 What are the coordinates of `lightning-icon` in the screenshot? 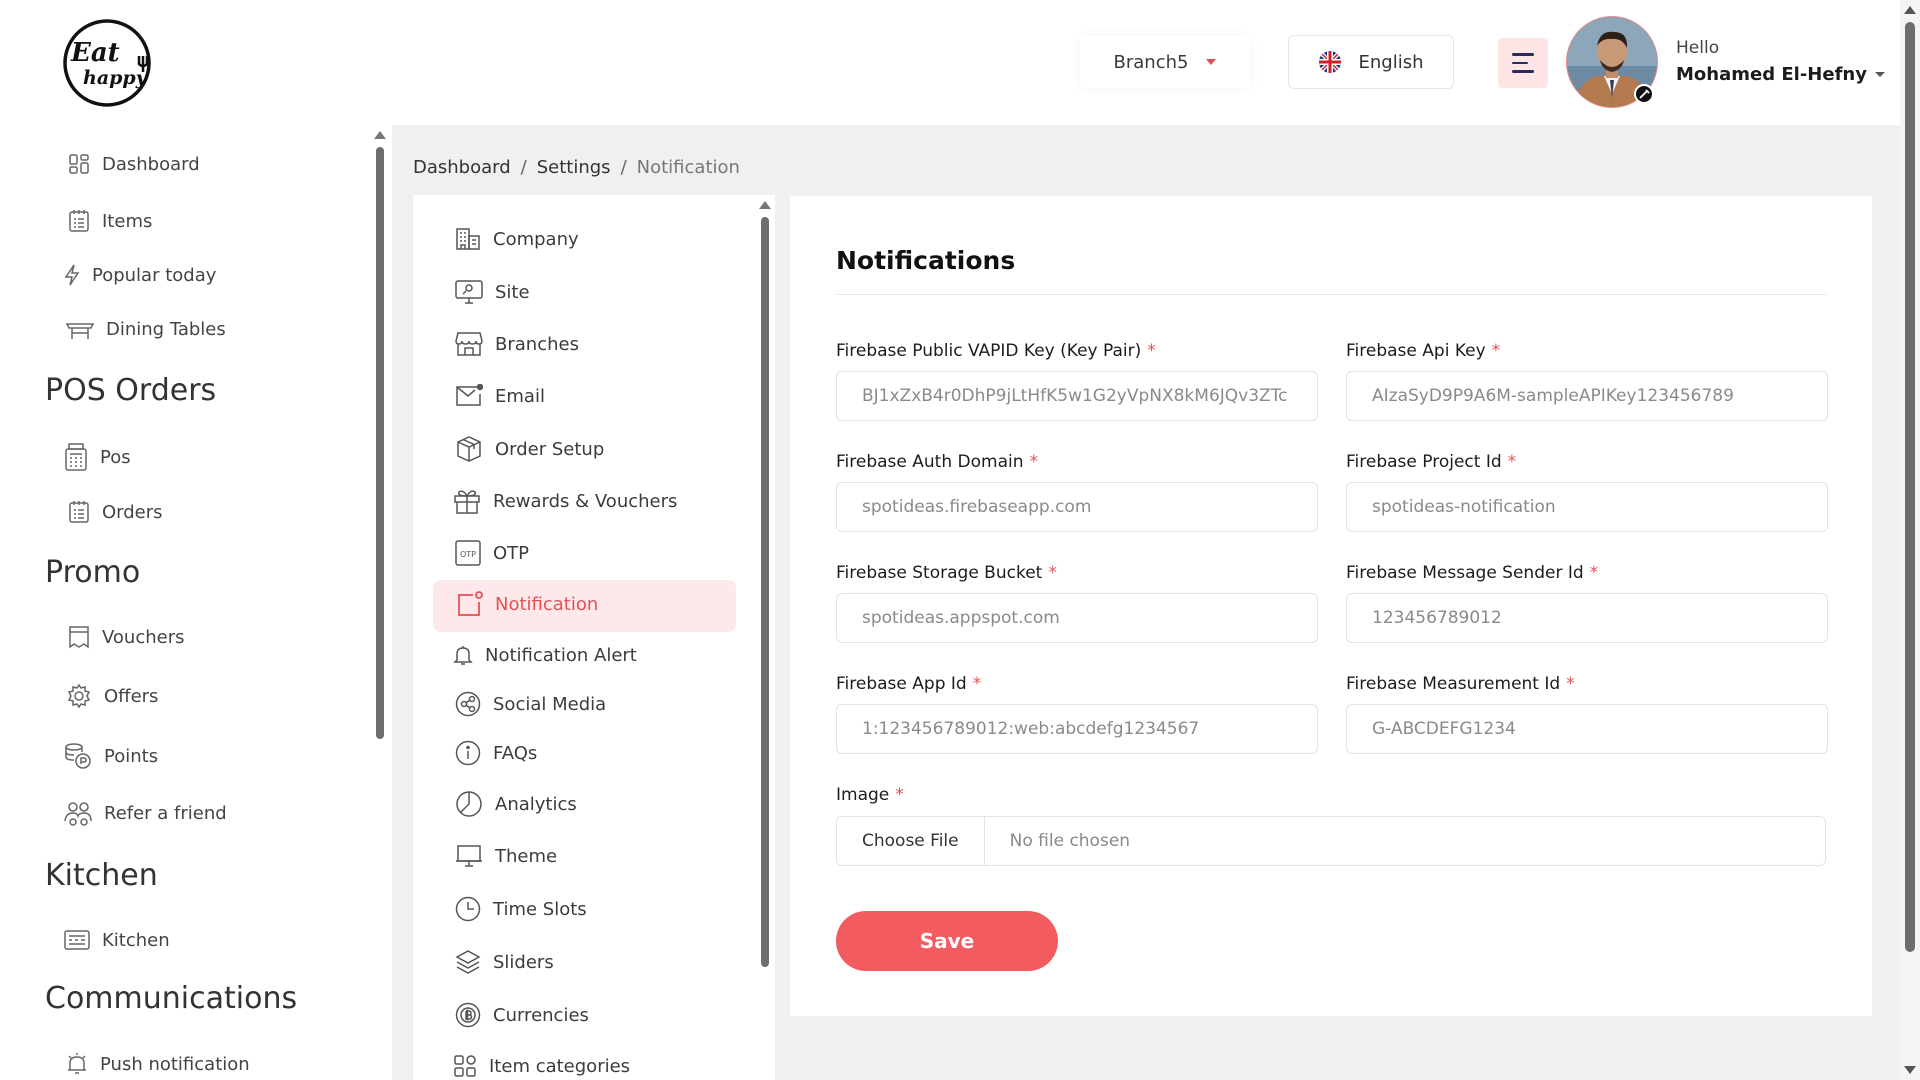 It's located at (72, 275).